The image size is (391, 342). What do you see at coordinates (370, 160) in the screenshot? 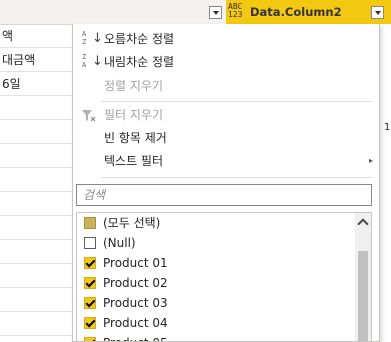
I see `submenu-arrow-icon: ▸` at bounding box center [370, 160].